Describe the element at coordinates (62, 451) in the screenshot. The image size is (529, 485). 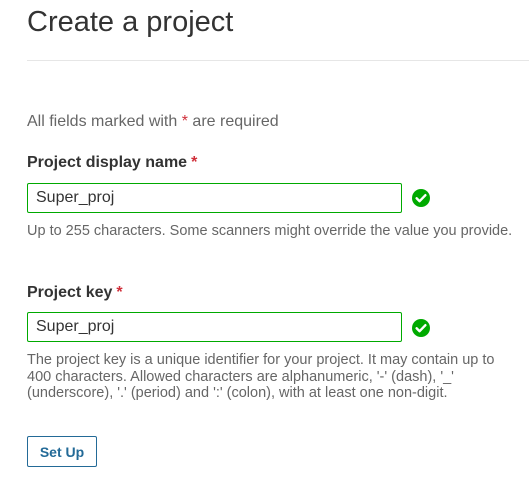
I see `set-up-button: Set Up` at that location.